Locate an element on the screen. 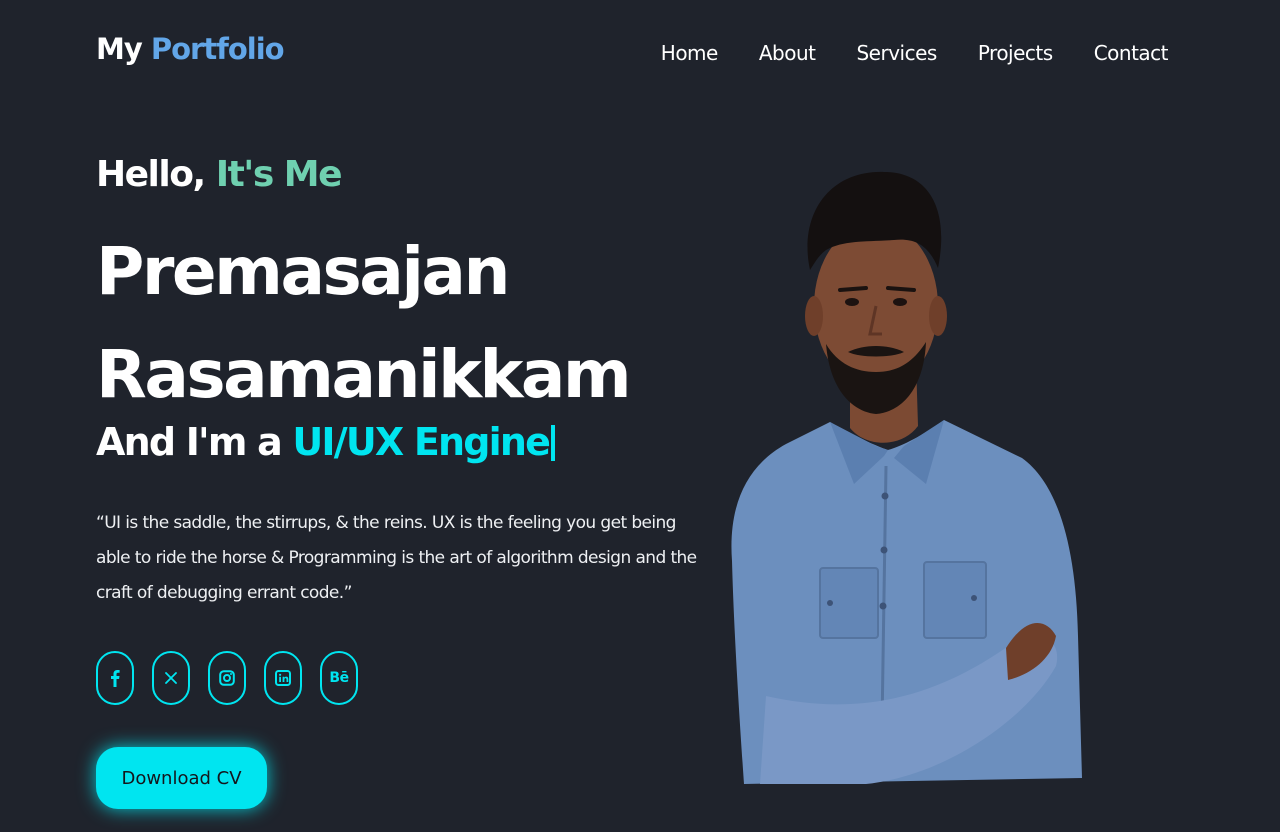 The image size is (1280, 832). hero-name: Premasajan Rasamanikkam is located at coordinates (364, 323).